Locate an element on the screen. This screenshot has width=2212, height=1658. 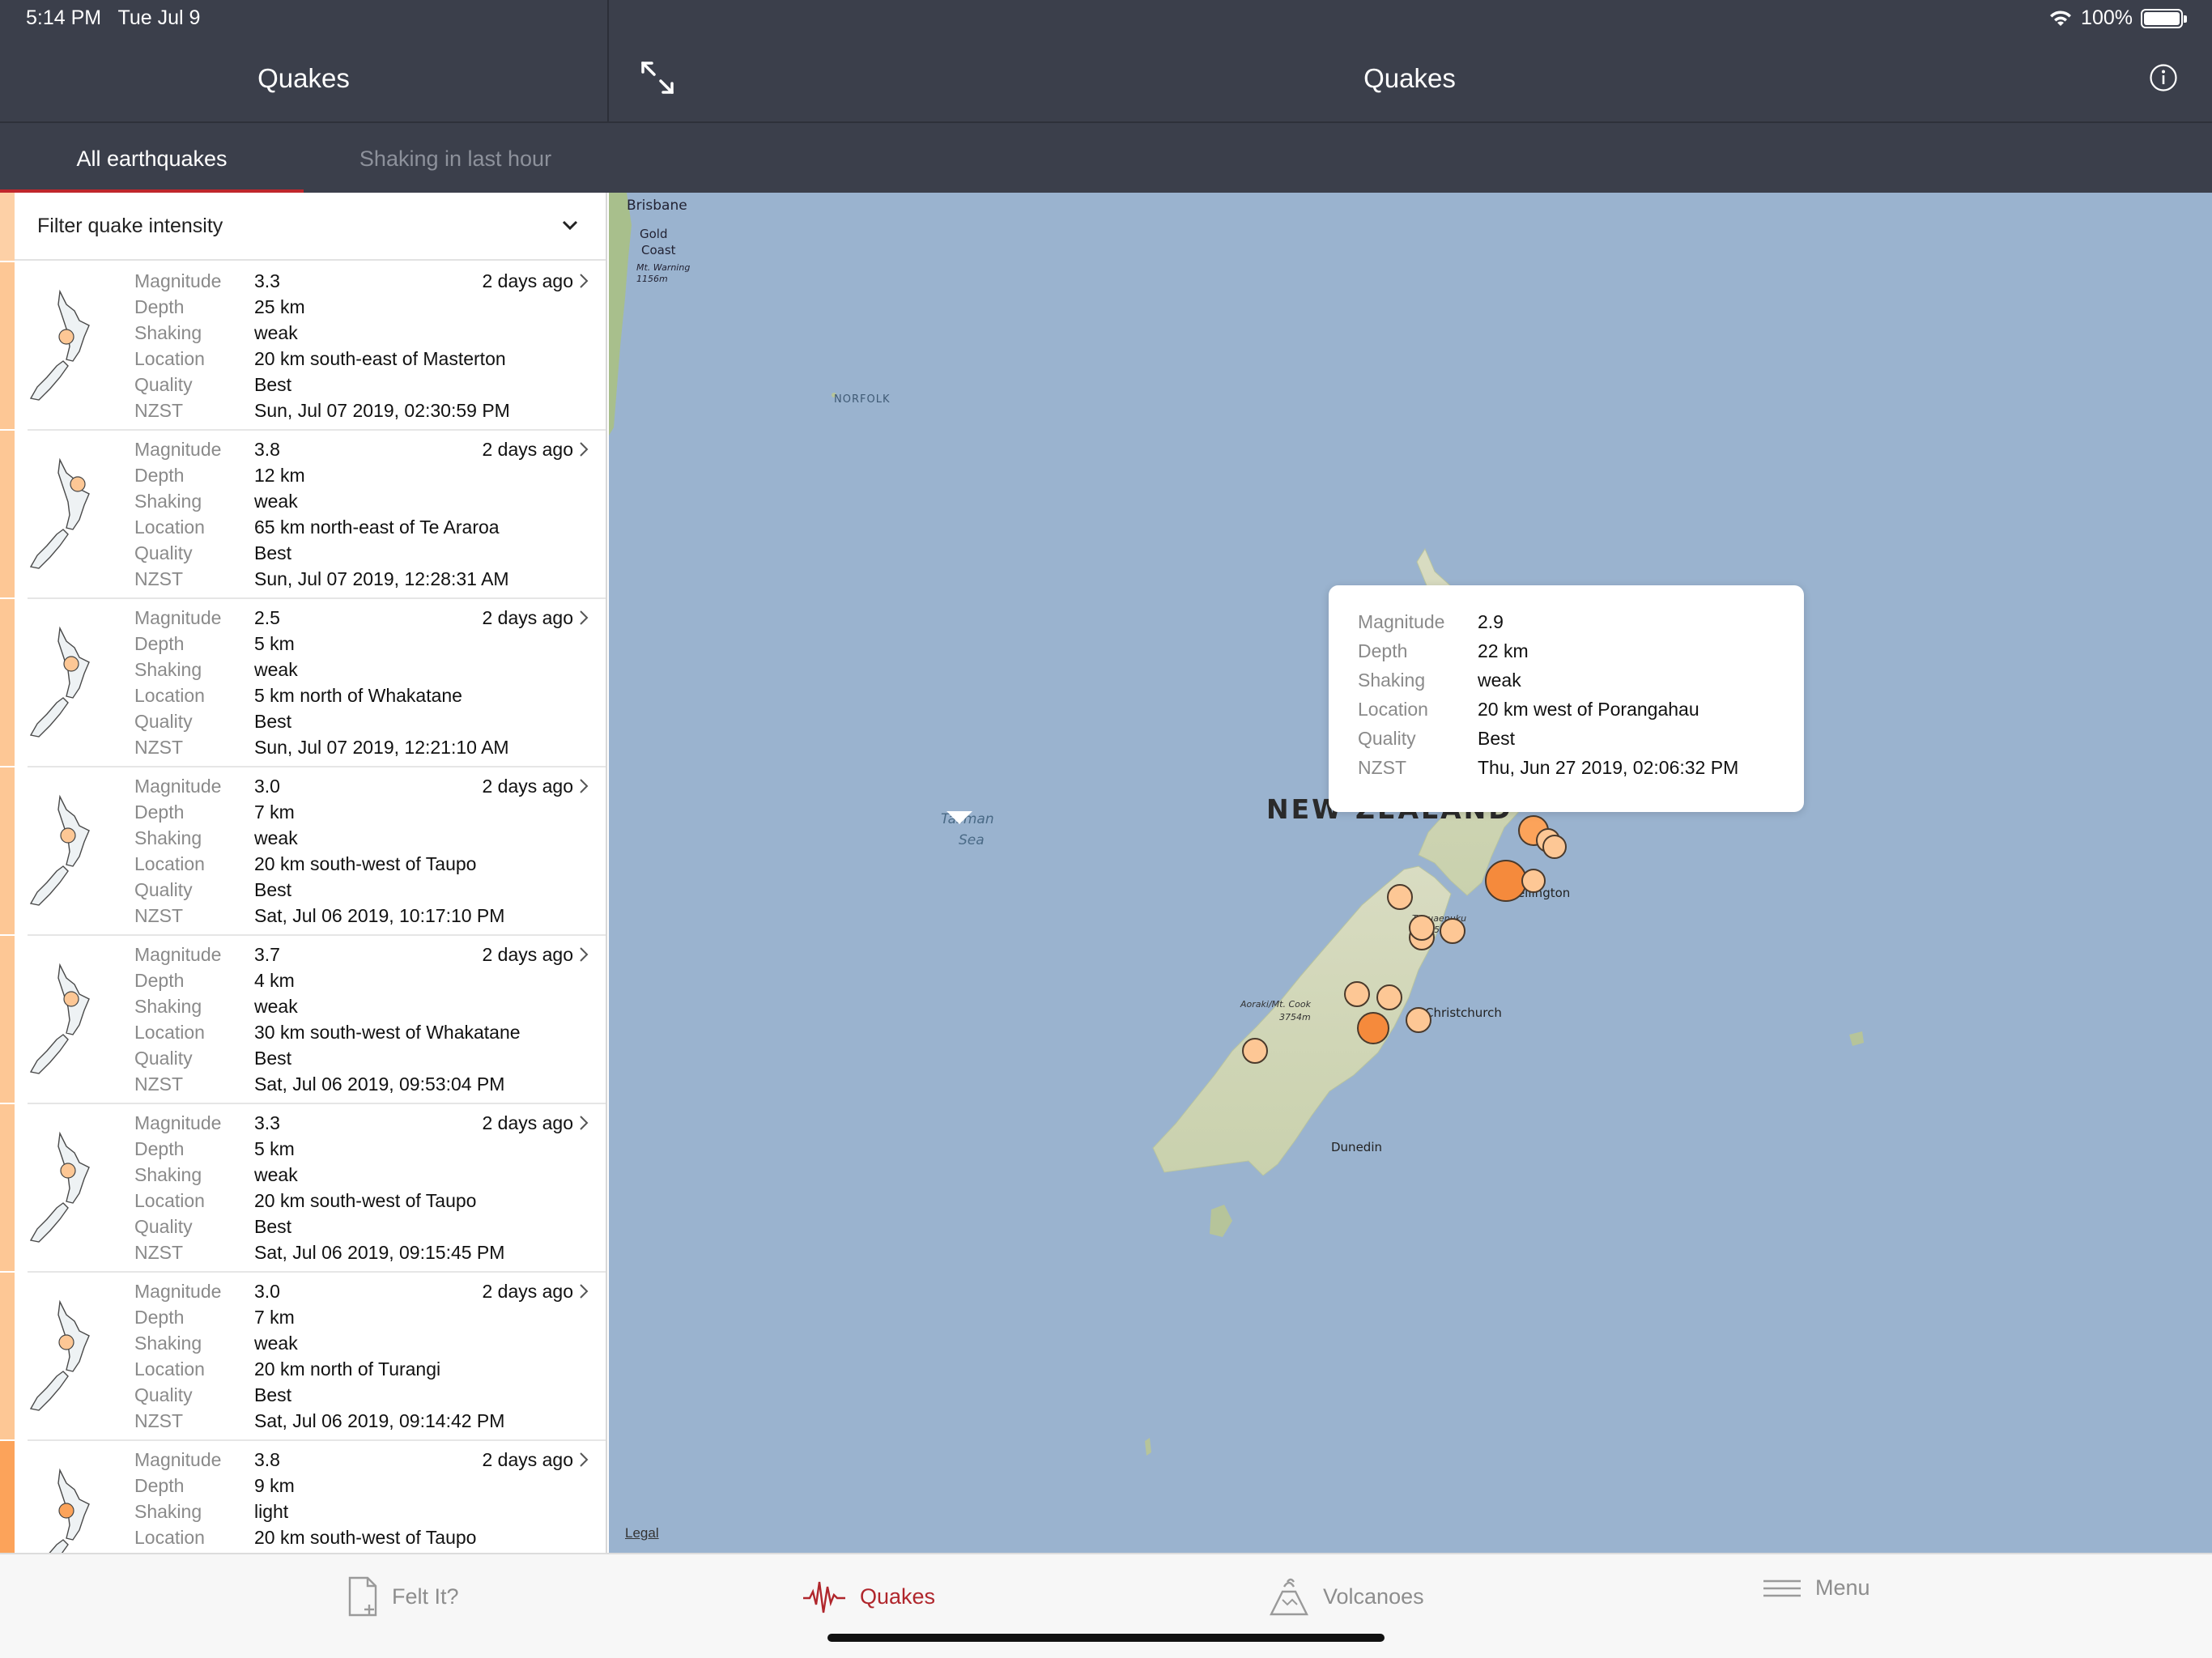
popup-label-shaking: Shaking is located at coordinates (1392, 680).